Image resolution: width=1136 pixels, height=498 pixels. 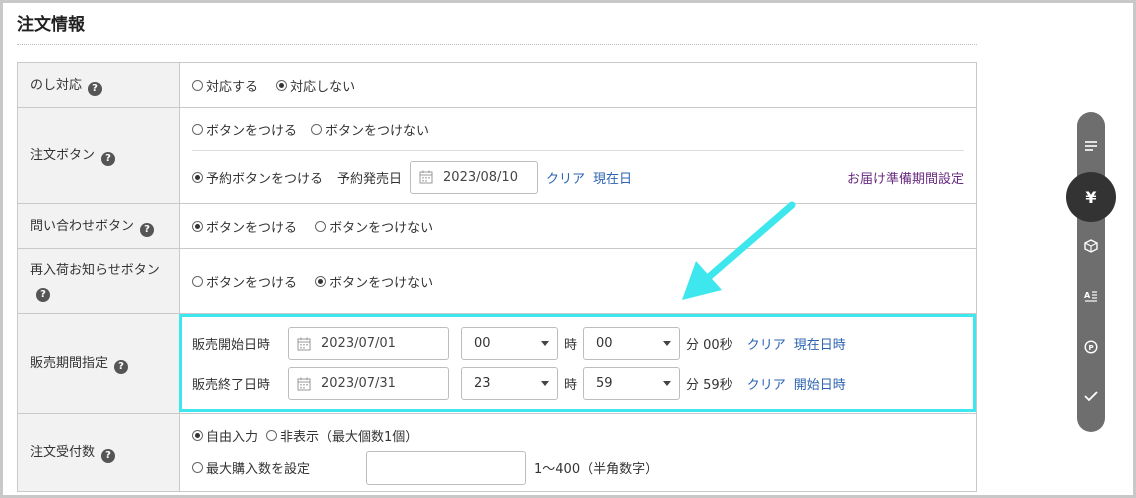 I want to click on sale-start-hour-select: 00, so click(x=509, y=343).